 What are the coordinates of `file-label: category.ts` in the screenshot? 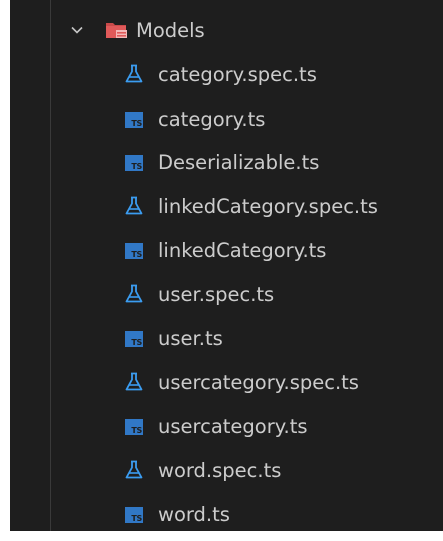 It's located at (212, 119).